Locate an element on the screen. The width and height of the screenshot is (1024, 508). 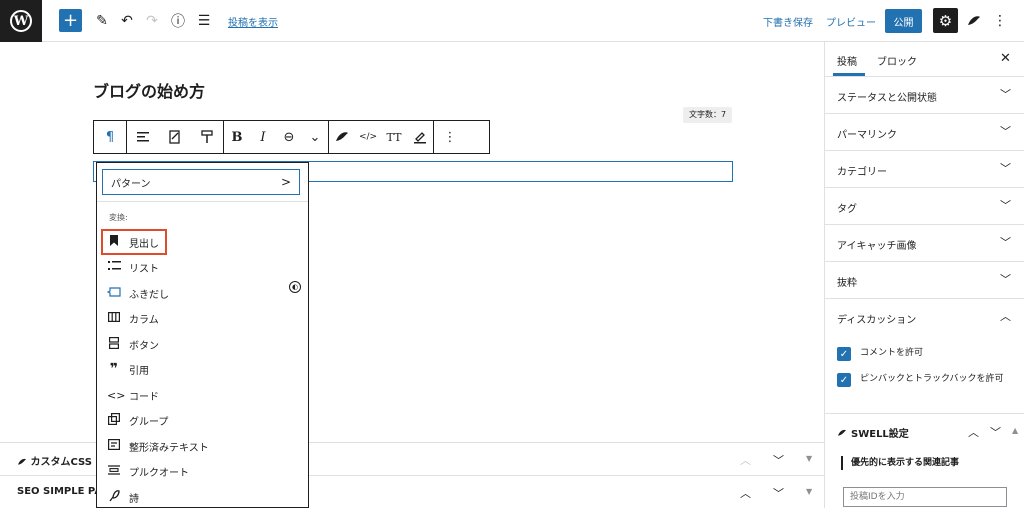
panel-featured-image: アイキャッチ画像 ﹀ is located at coordinates (924, 243).